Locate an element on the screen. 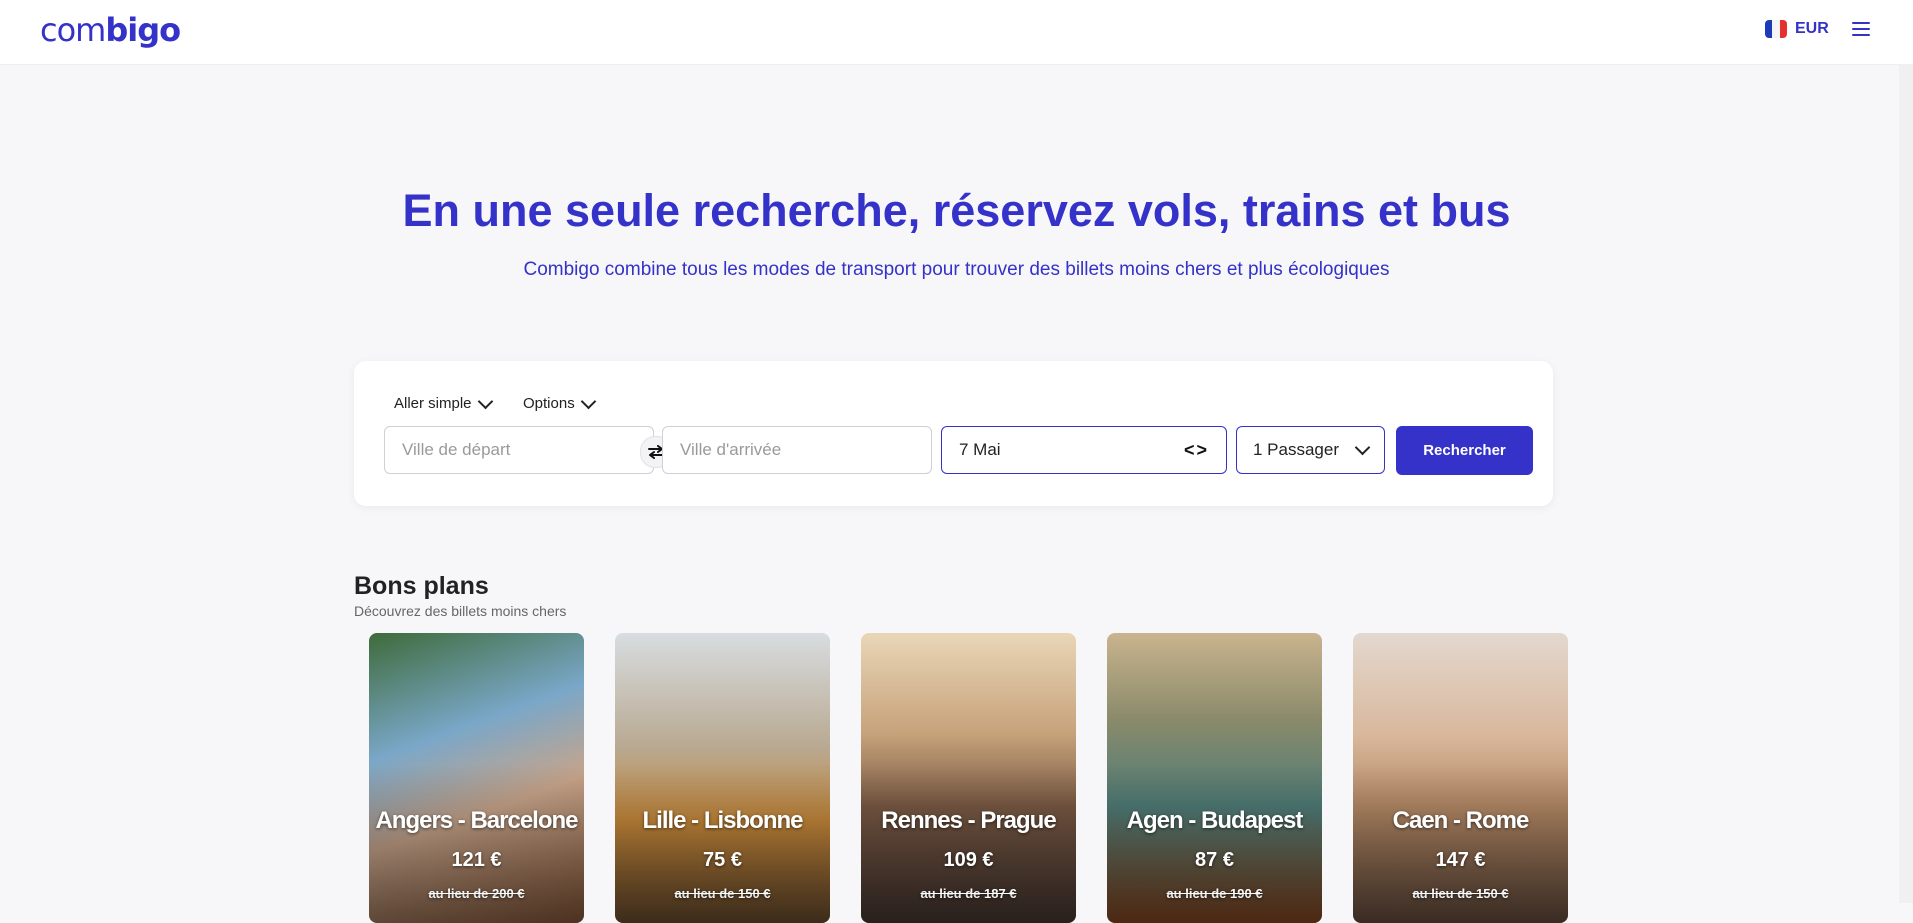 The image size is (1913, 923). deal-route: Rennes - Prague is located at coordinates (968, 820).